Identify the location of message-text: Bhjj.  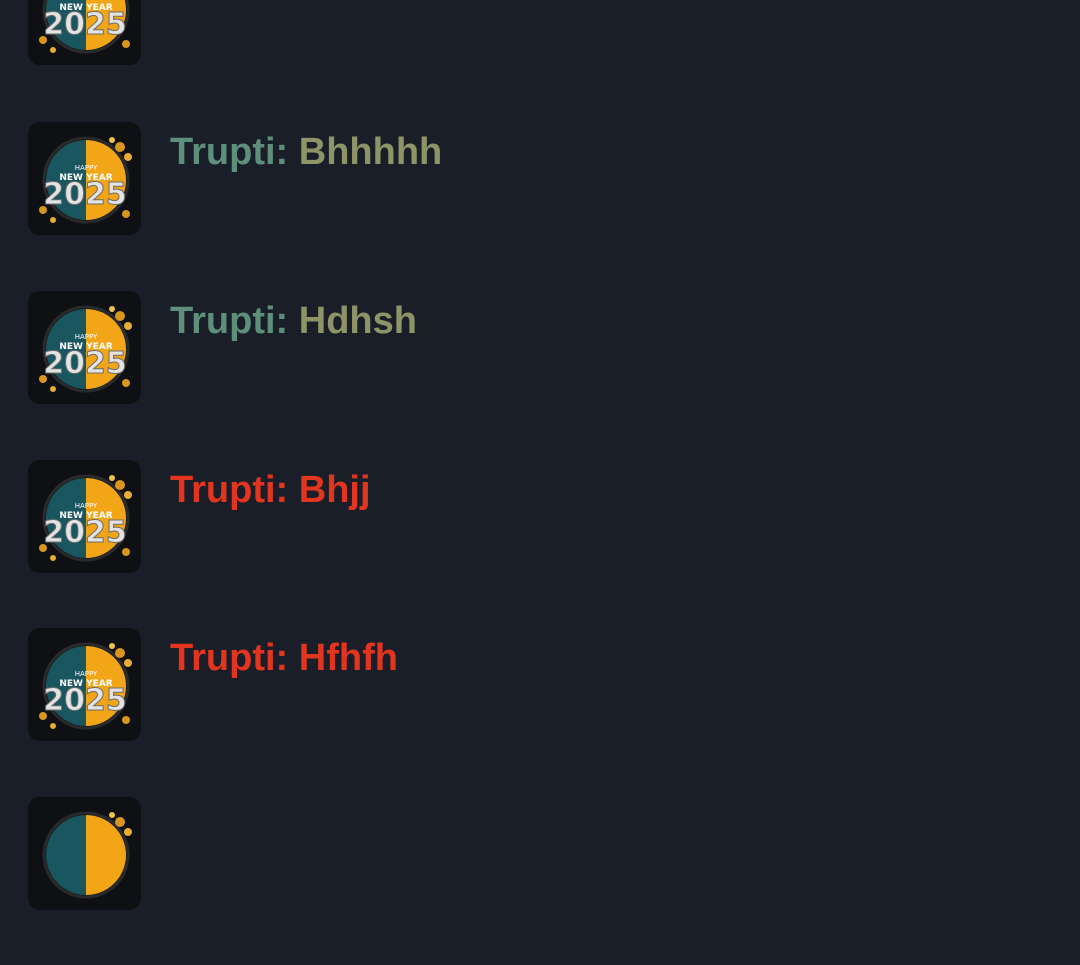
(334, 490).